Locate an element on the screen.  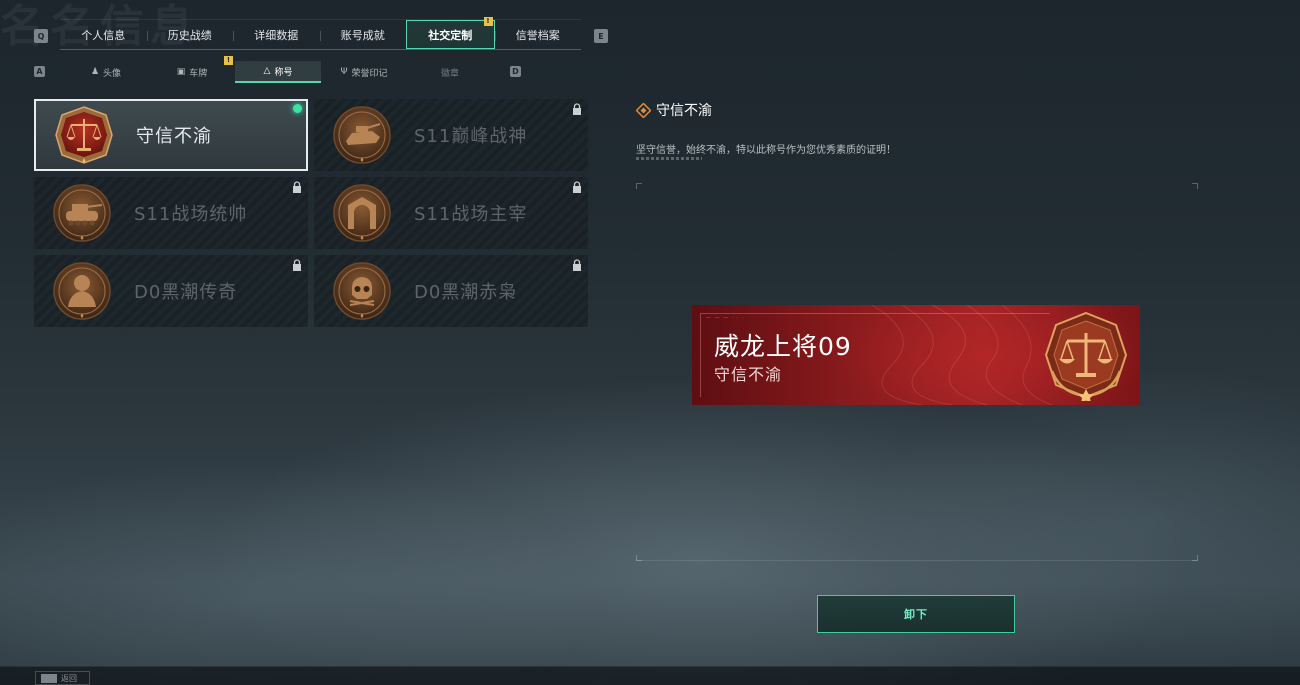
tab-label: 社交定制 is located at coordinates (450, 35).